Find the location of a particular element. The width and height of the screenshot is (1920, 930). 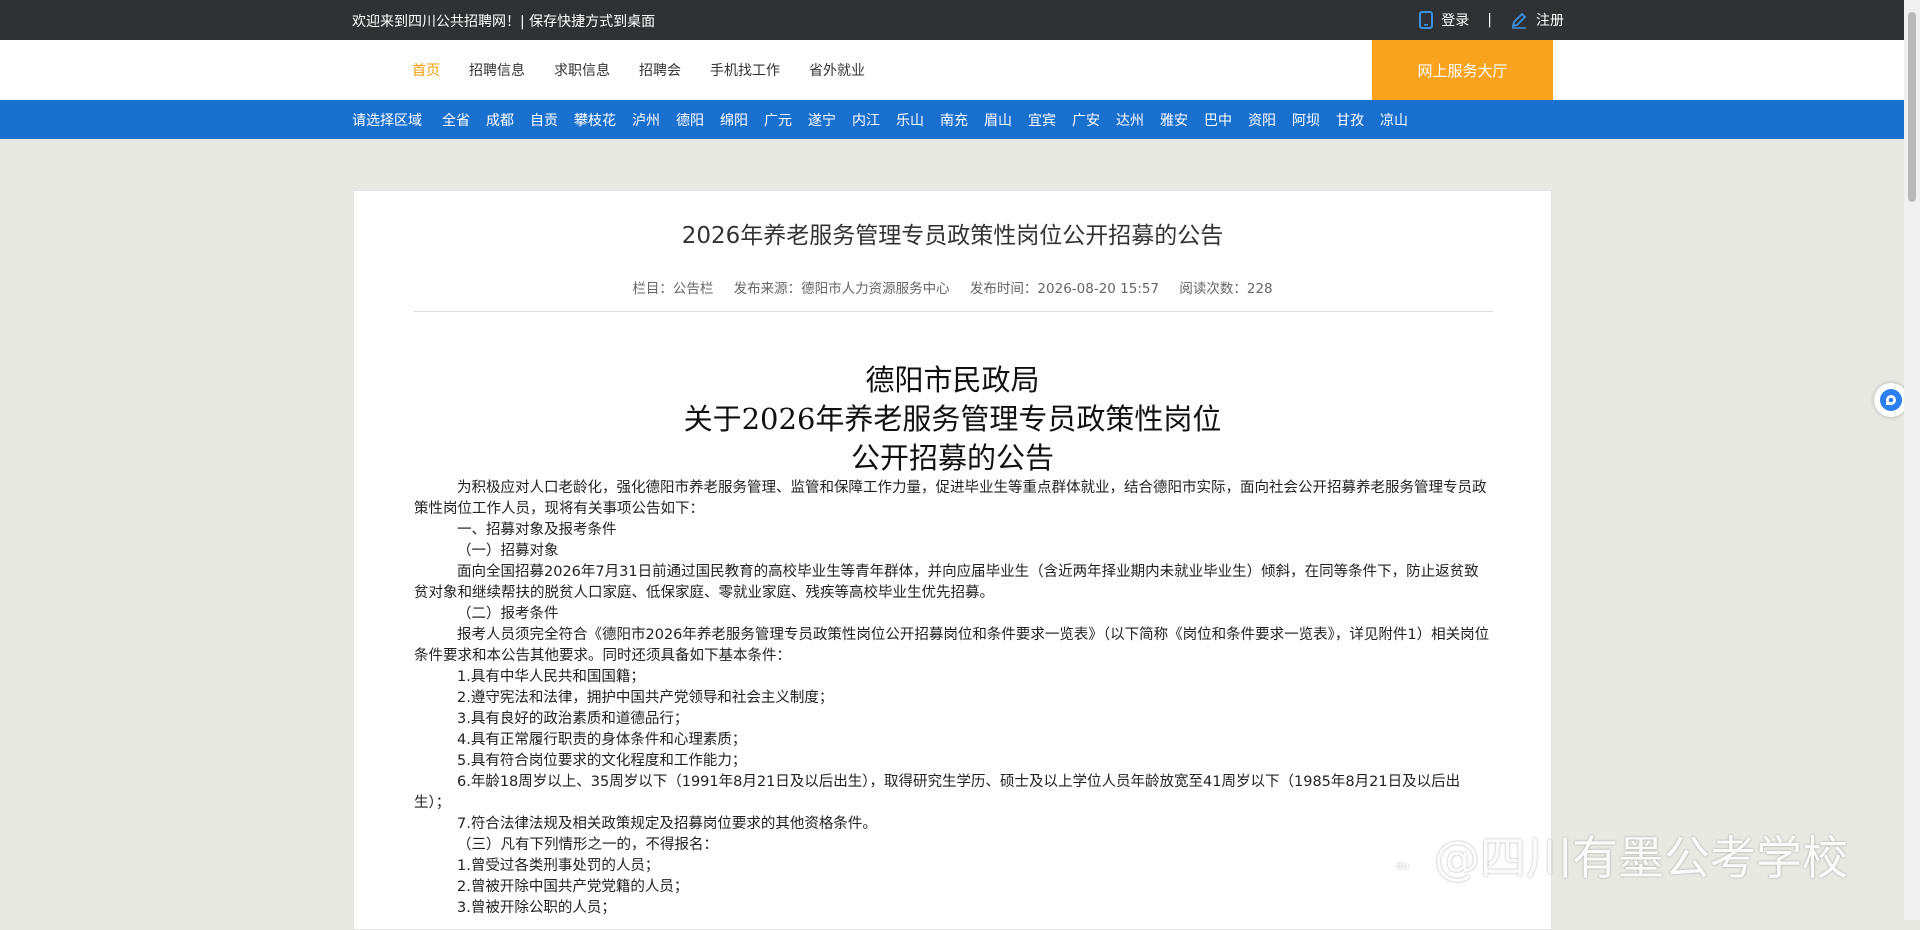

scrollbar is located at coordinates (1912, 460).